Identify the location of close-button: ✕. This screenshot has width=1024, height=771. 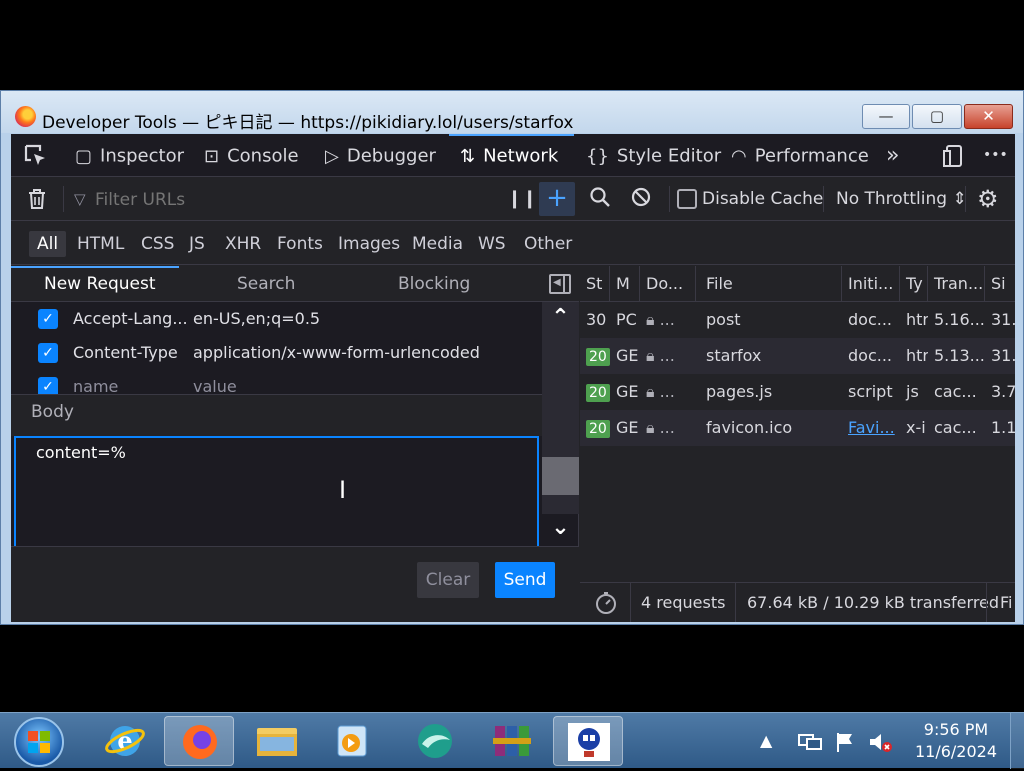
(988, 116).